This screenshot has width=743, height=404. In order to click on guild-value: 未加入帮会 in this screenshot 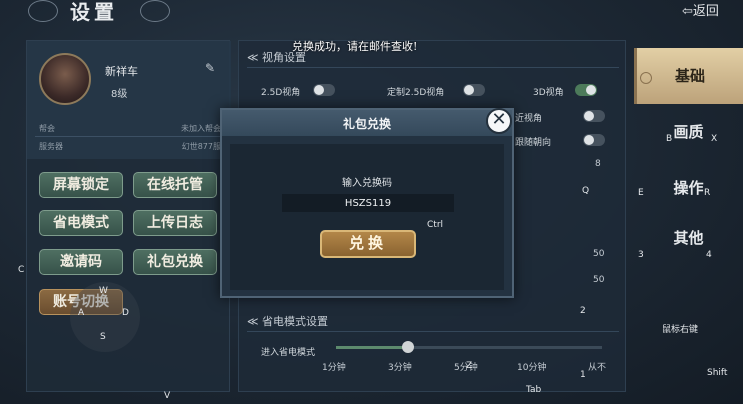, I will do `click(201, 128)`.